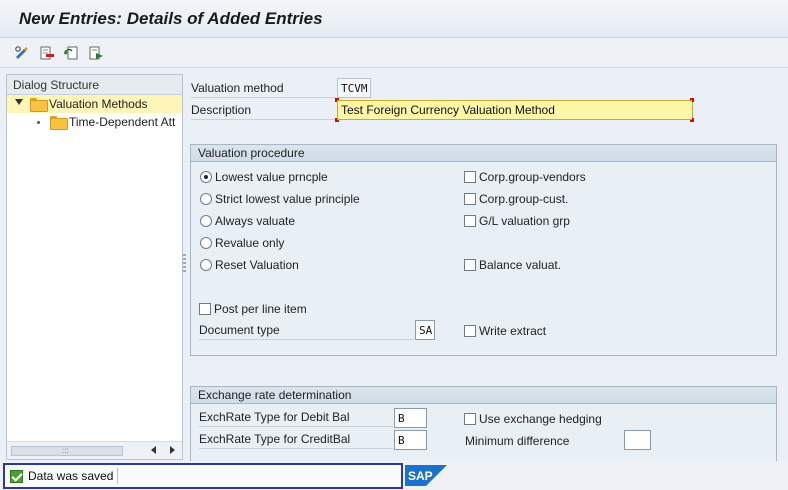 The height and width of the screenshot is (490, 788). What do you see at coordinates (153, 450) in the screenshot?
I see `scroll-left-icon` at bounding box center [153, 450].